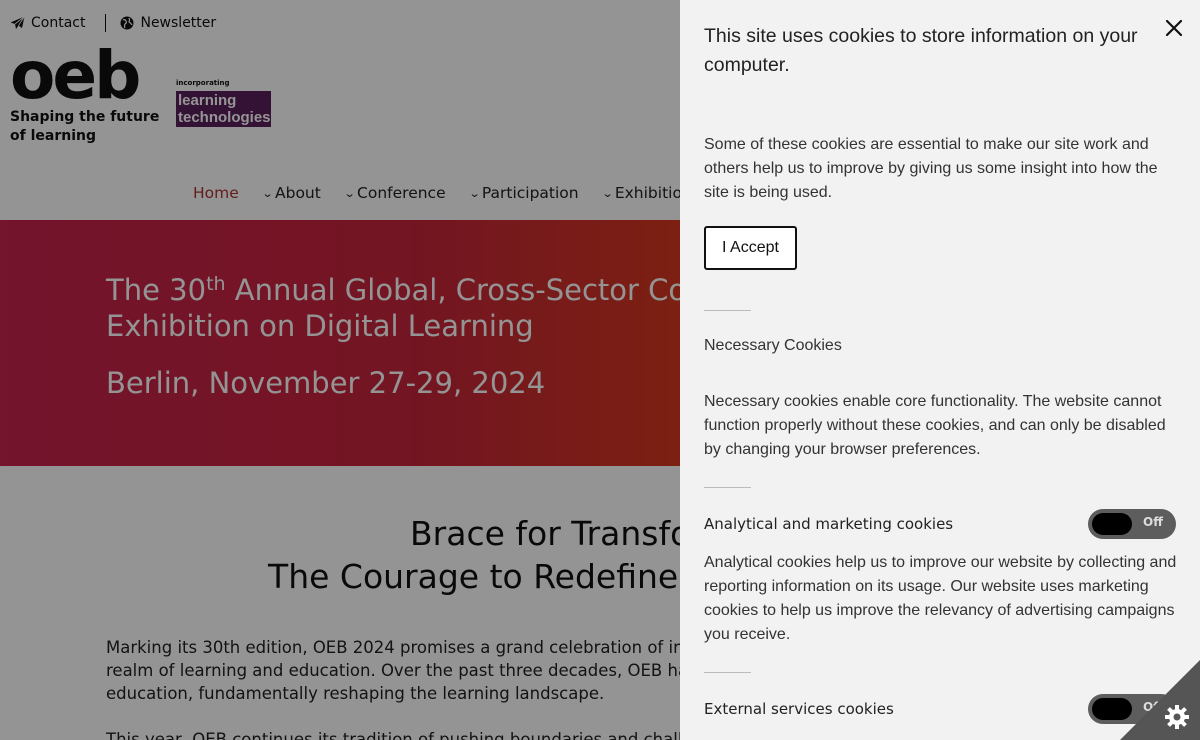 The height and width of the screenshot is (740, 1200). I want to click on toggle-state: Off, so click(1153, 522).